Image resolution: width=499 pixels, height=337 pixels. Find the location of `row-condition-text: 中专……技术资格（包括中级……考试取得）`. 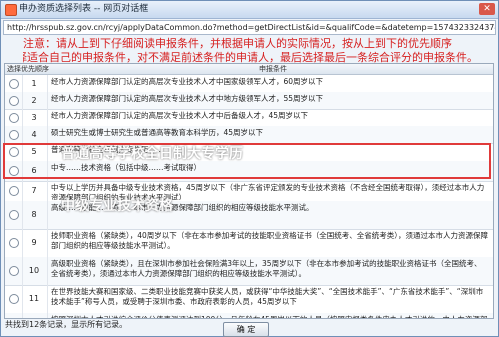

row-condition-text: 中专……技术资格（包括中级……考试取得） is located at coordinates (126, 167).